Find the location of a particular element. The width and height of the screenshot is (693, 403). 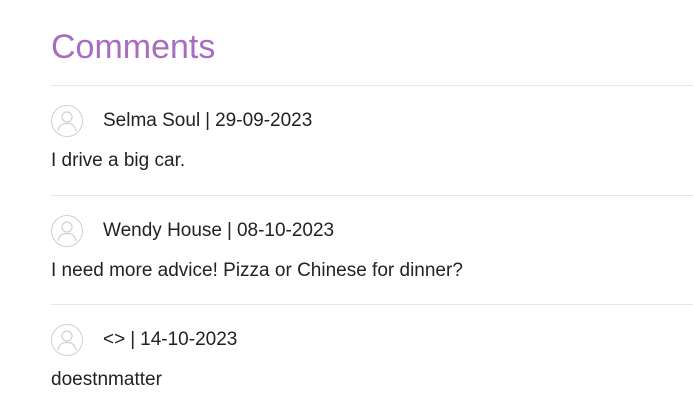

comment-meta: <> | 14-10-2023 is located at coordinates (170, 340).